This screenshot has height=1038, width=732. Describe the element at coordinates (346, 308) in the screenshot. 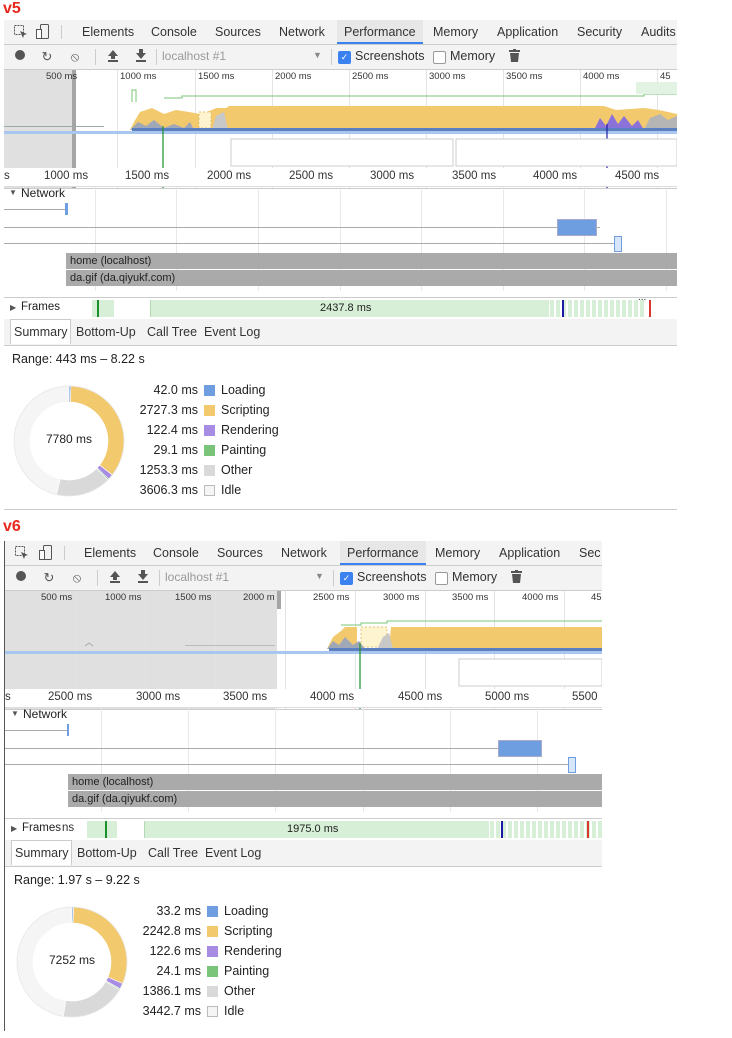

I see `frame-duration: 2437.8 ms` at that location.